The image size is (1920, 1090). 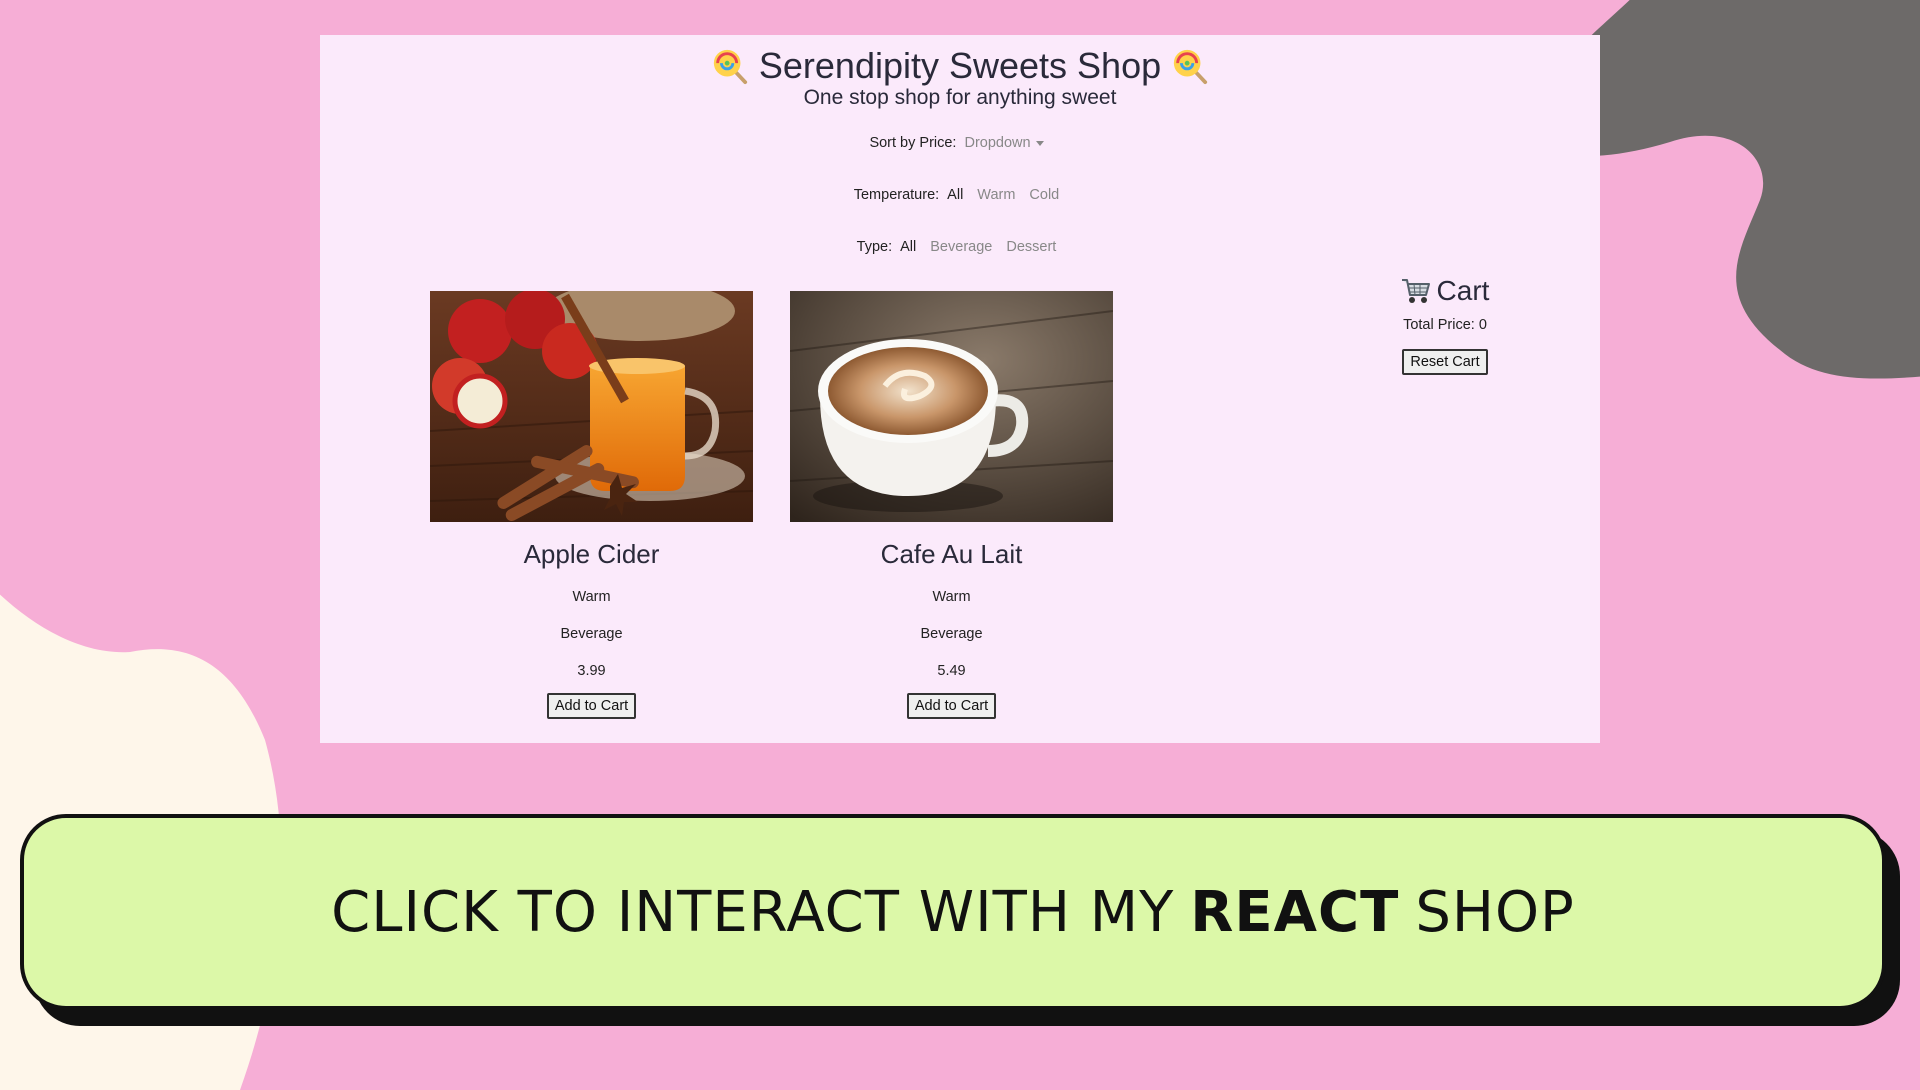 What do you see at coordinates (1039, 143) in the screenshot?
I see `caret-down-icon` at bounding box center [1039, 143].